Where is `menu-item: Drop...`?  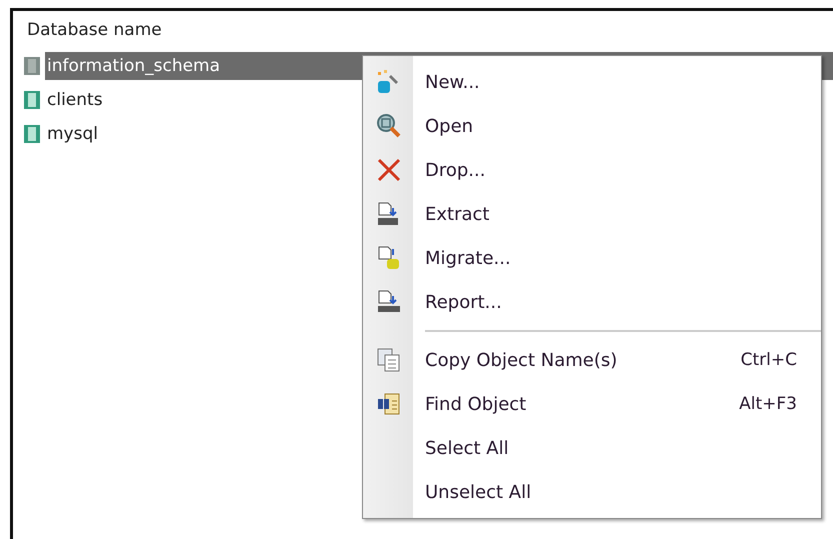 menu-item: Drop... is located at coordinates (592, 170).